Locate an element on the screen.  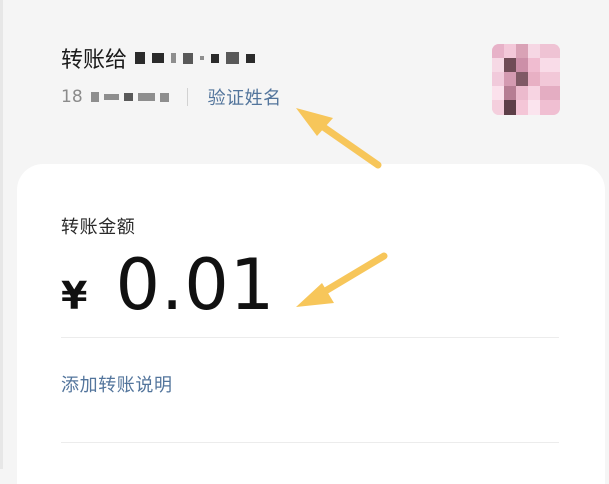
avatar-image is located at coordinates (526, 79).